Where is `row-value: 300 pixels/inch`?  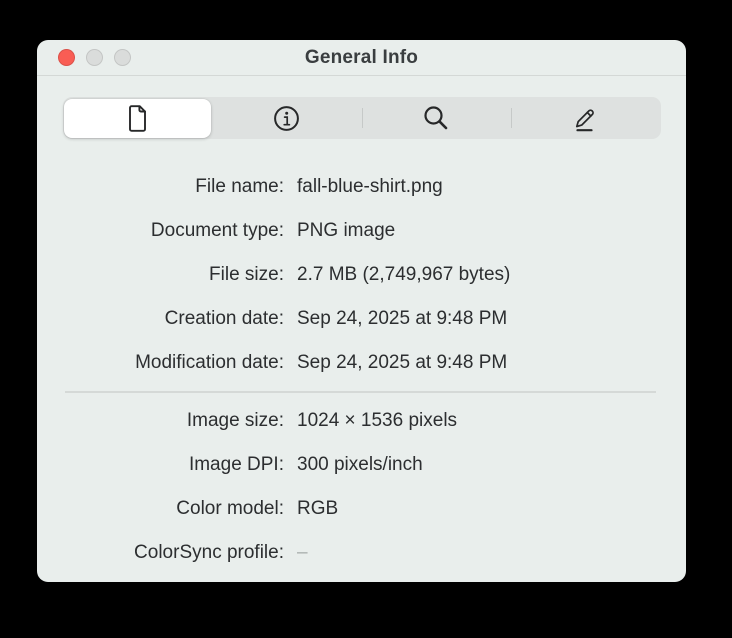
row-value: 300 pixels/inch is located at coordinates (360, 464).